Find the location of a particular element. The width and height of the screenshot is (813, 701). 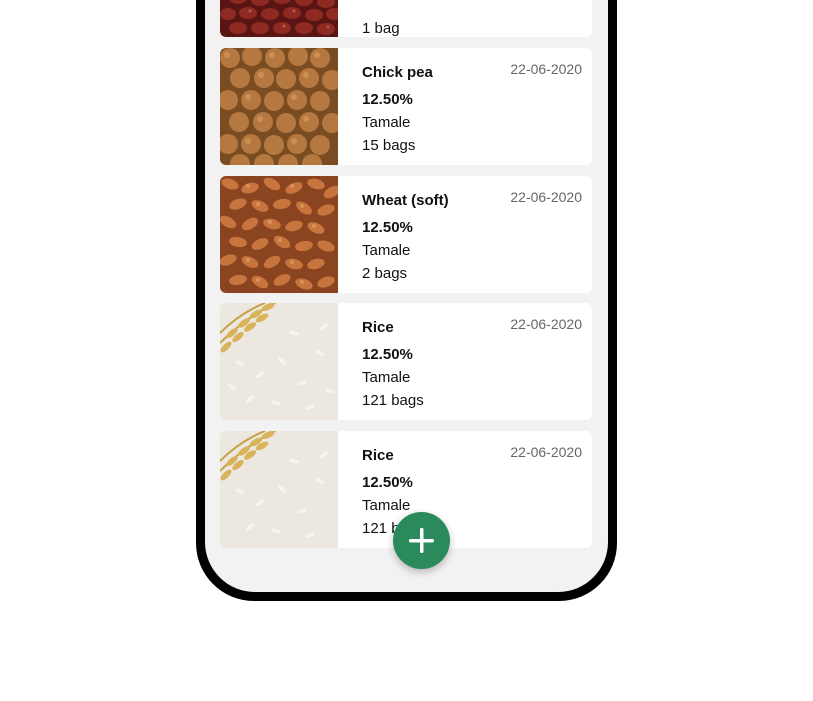

chickpeas-image is located at coordinates (279, 106).